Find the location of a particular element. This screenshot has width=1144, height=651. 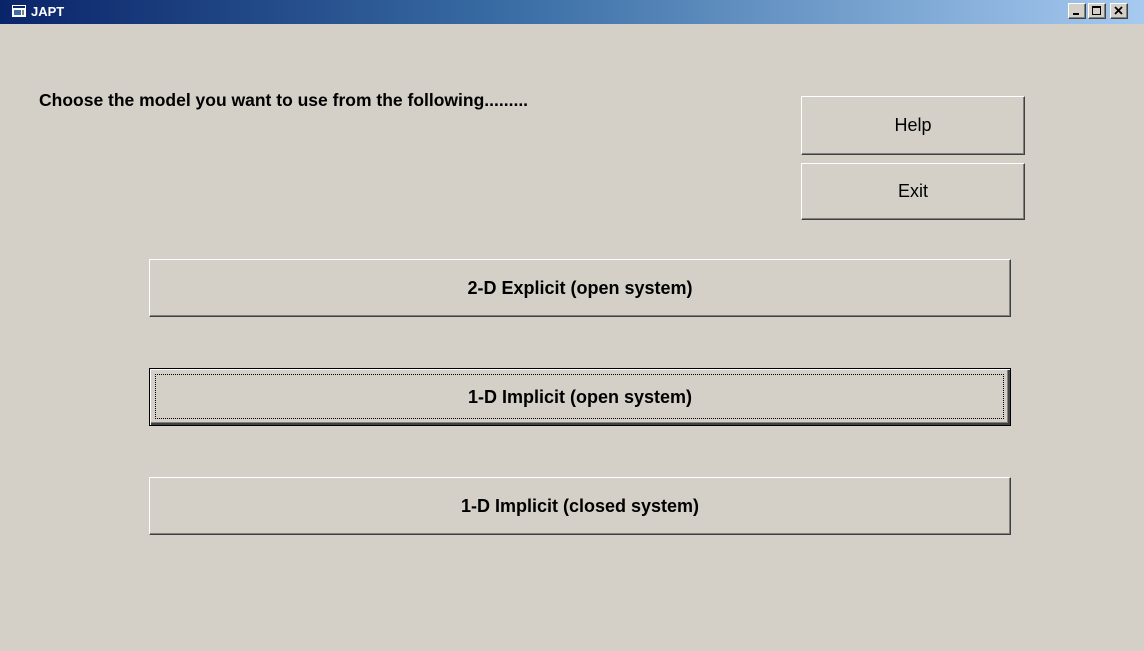

model-button-label: 1-D Implicit (open system) is located at coordinates (580, 396).